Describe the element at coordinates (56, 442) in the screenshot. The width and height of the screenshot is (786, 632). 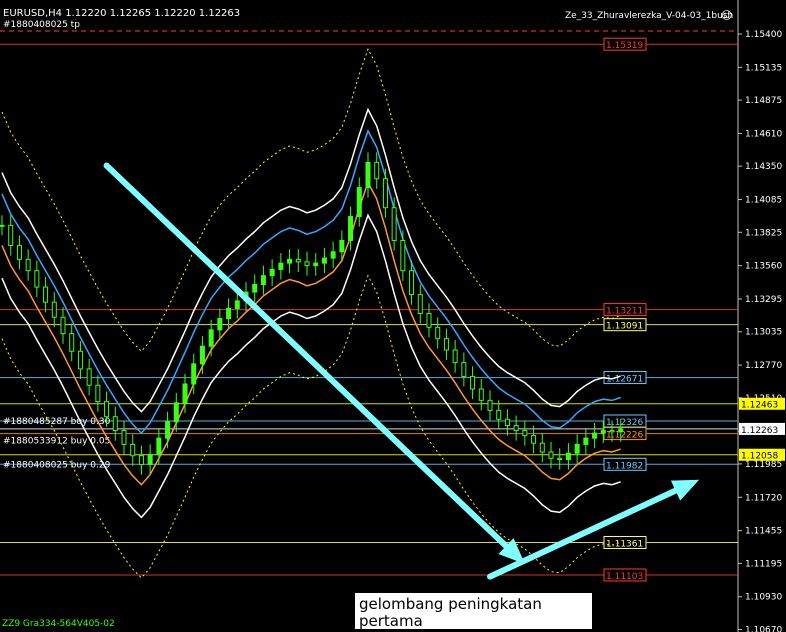
I see `order-text: #1880533912 buy 0.05` at that location.